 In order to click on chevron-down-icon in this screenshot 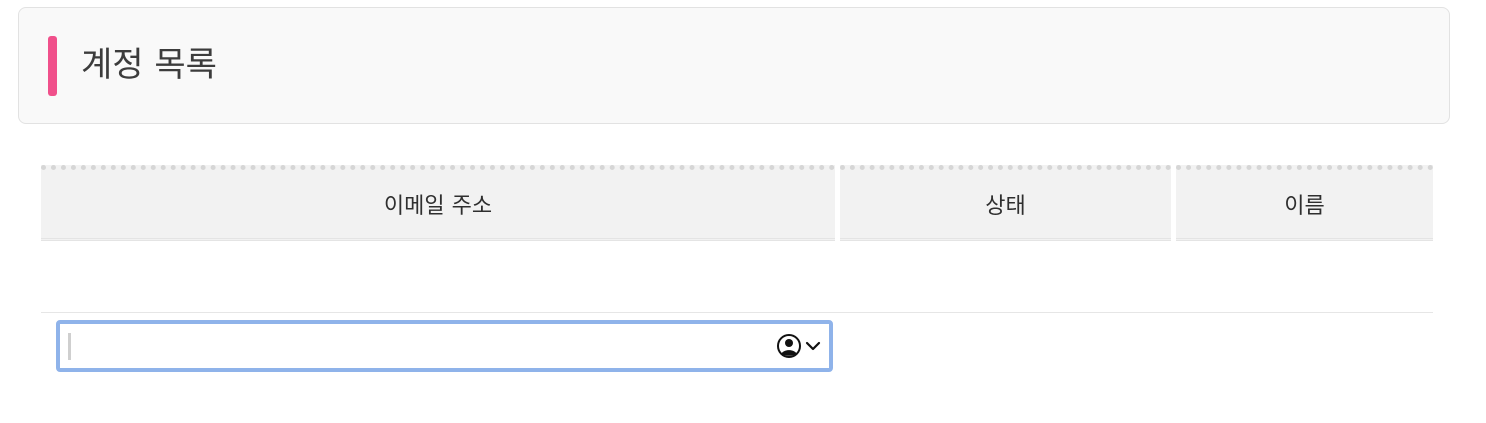, I will do `click(813, 346)`.